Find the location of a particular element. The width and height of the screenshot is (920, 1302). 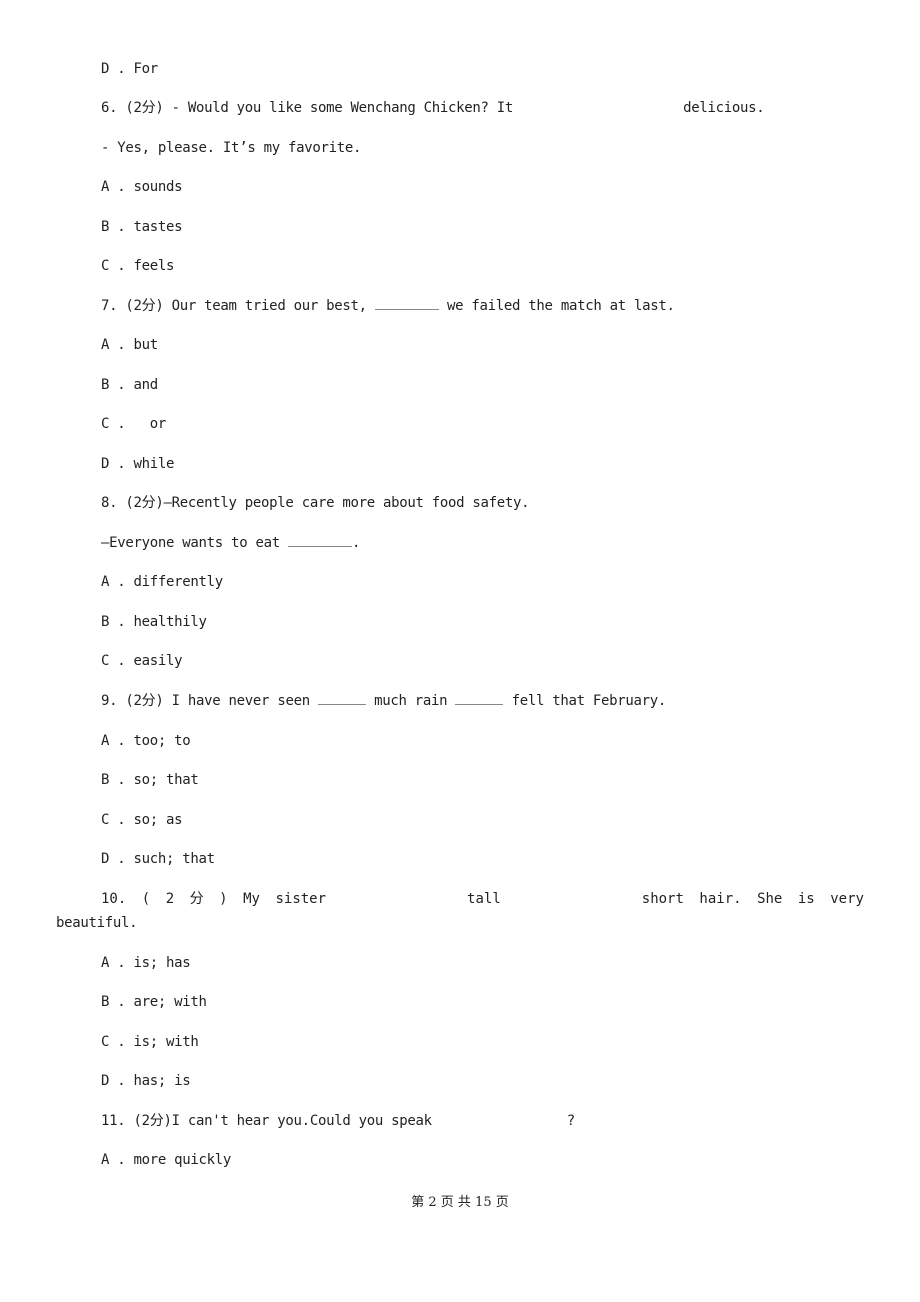

page-footer: 第 2 页 共 15 页 is located at coordinates (460, 1202).